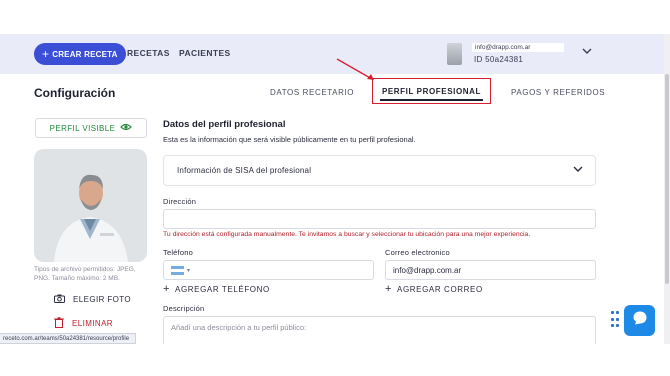 This screenshot has height=376, width=670. I want to click on phone-label: Teléfono, so click(178, 252).